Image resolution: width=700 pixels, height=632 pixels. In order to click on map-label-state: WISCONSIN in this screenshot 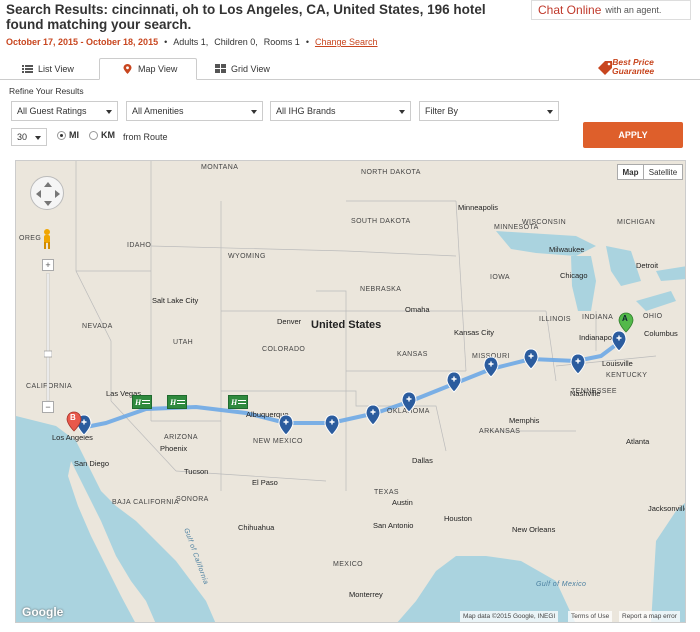, I will do `click(544, 222)`.